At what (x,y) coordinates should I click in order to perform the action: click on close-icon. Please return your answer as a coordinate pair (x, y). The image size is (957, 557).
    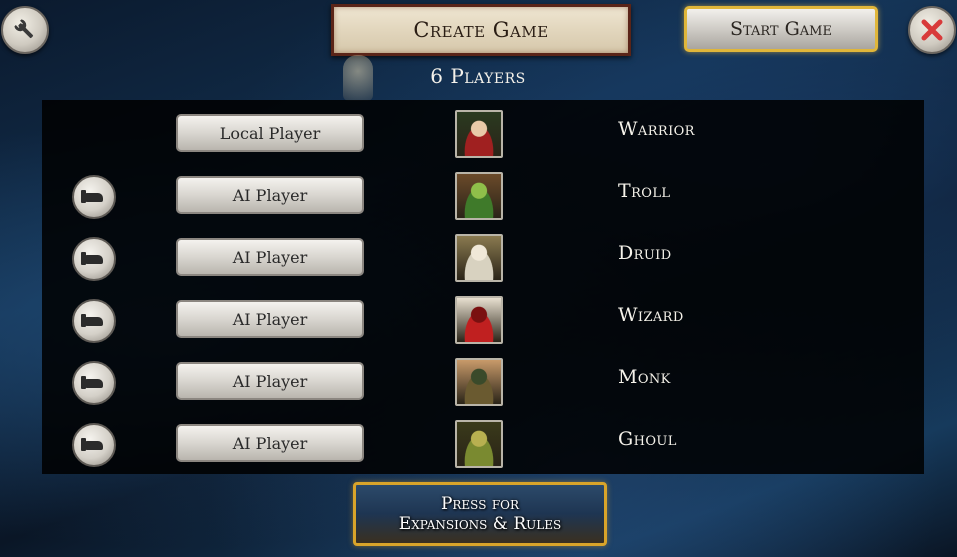
    Looking at the image, I should click on (932, 30).